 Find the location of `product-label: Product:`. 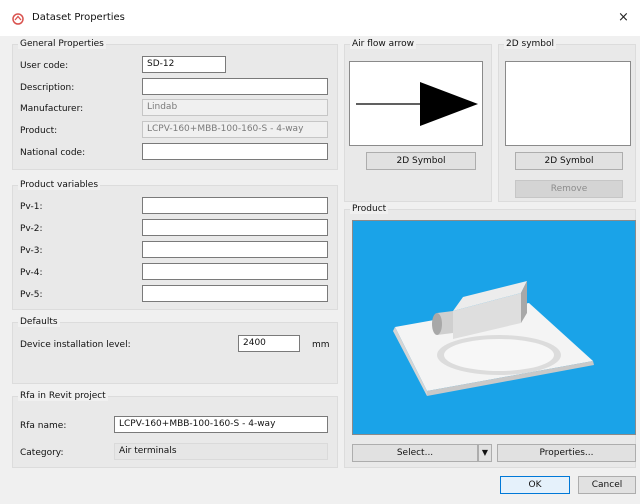

product-label: Product: is located at coordinates (39, 131).